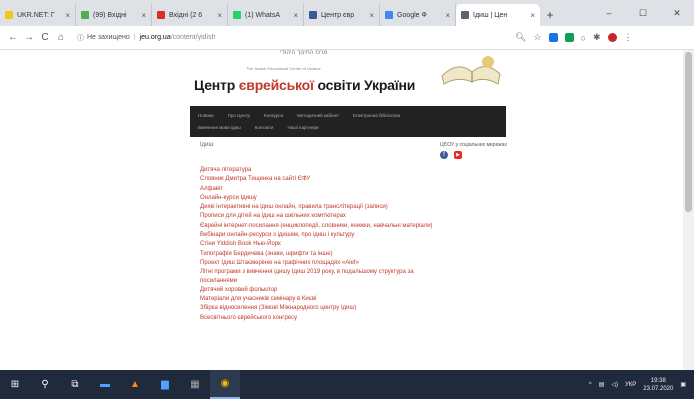 Image resolution: width=694 pixels, height=399 pixels. I want to click on forward-button: →, so click(29, 37).